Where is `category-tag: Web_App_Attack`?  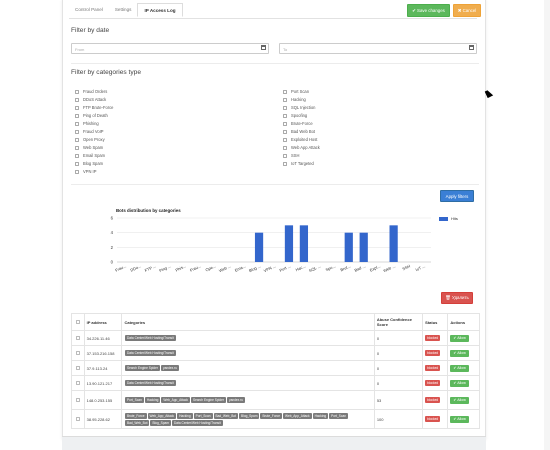 category-tag: Web_App_Attack is located at coordinates (175, 400).